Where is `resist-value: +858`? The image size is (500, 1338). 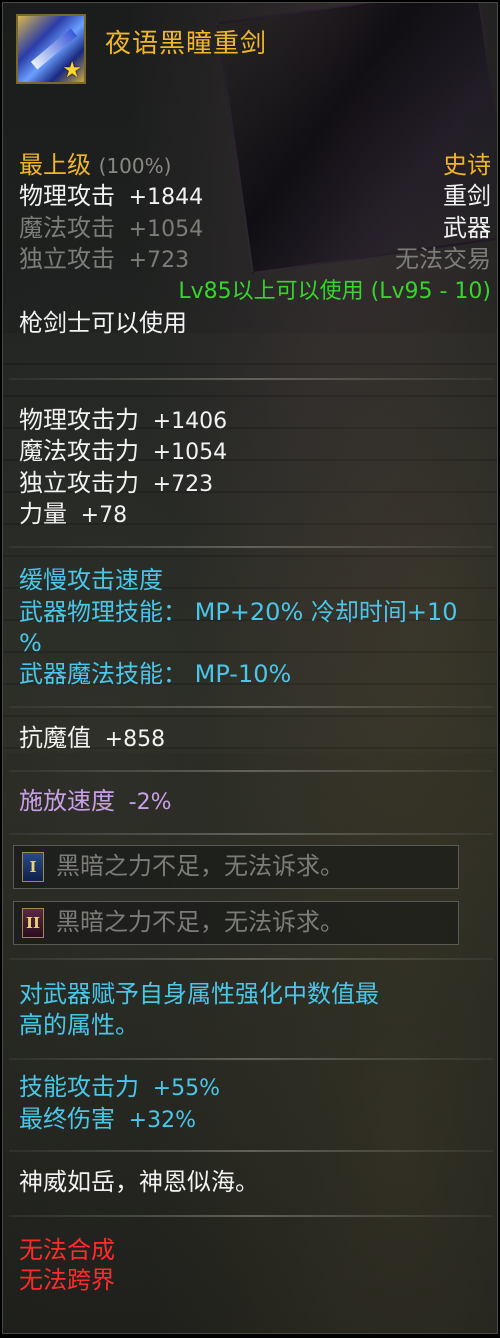 resist-value: +858 is located at coordinates (135, 739).